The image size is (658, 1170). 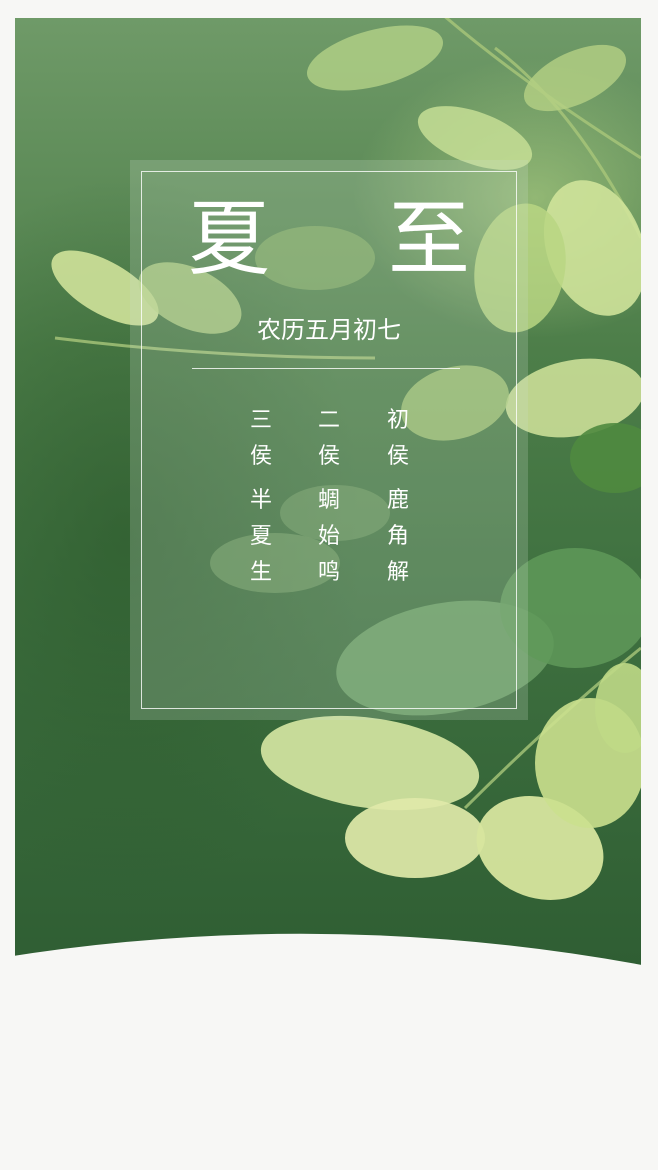 What do you see at coordinates (397, 572) in the screenshot?
I see `pentad-phrase-char: 解` at bounding box center [397, 572].